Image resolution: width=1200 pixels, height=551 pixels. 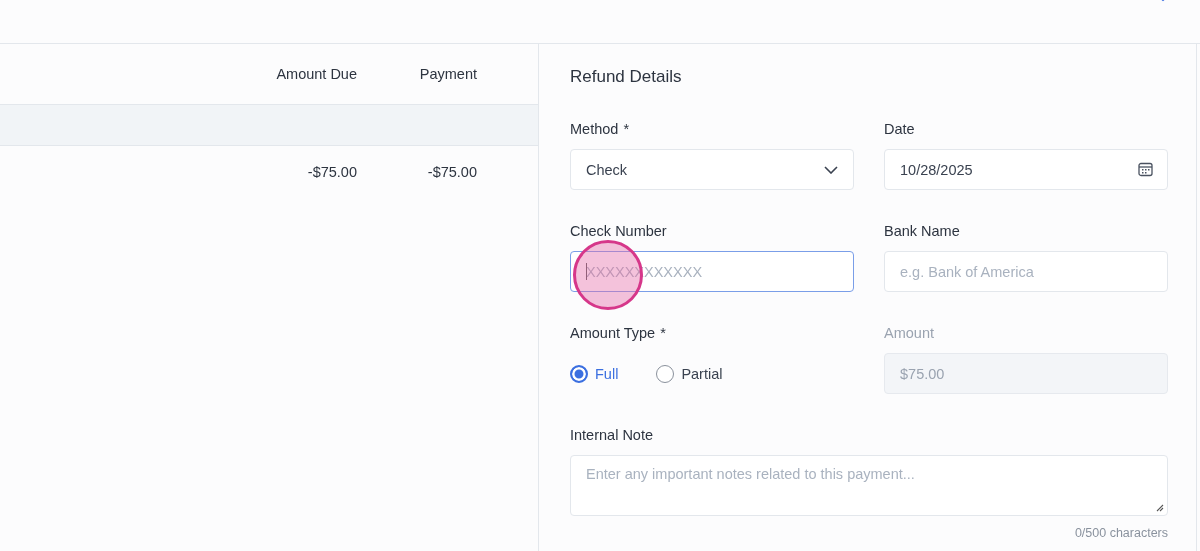 I want to click on resize-handle-icon, so click(x=1160, y=508).